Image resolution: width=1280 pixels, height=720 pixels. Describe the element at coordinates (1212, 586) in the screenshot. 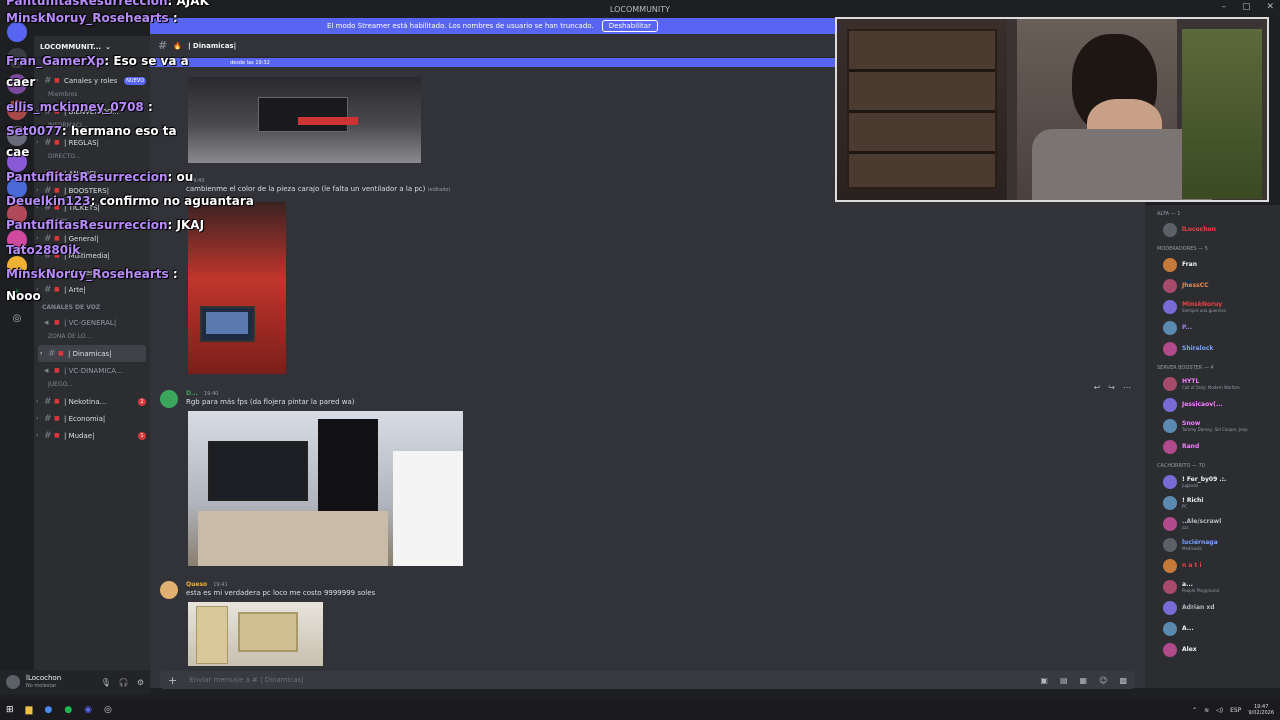

I see `member-item: a... People Playground` at that location.